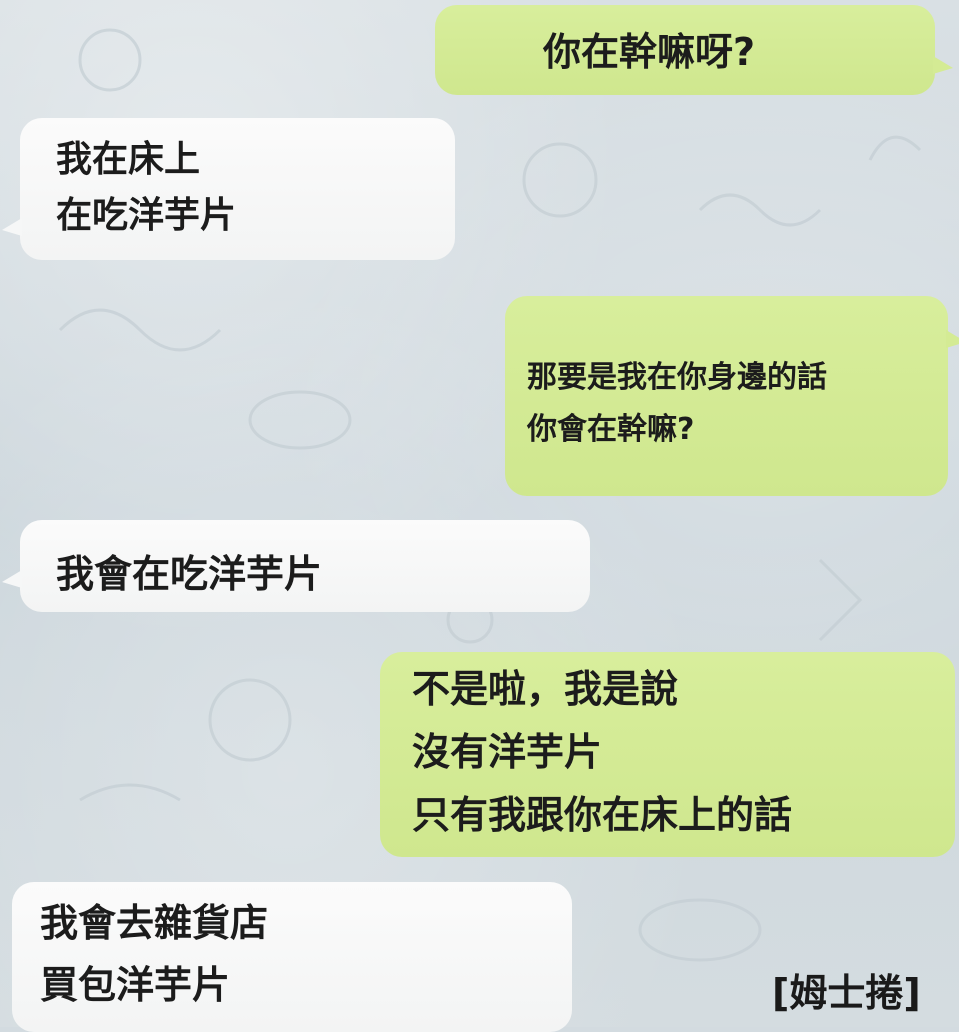 The image size is (959, 1032). Describe the element at coordinates (726, 396) in the screenshot. I see `message-bubble-outgoing: 那要是我在你身邊的話 你會在幹嘛?` at that location.